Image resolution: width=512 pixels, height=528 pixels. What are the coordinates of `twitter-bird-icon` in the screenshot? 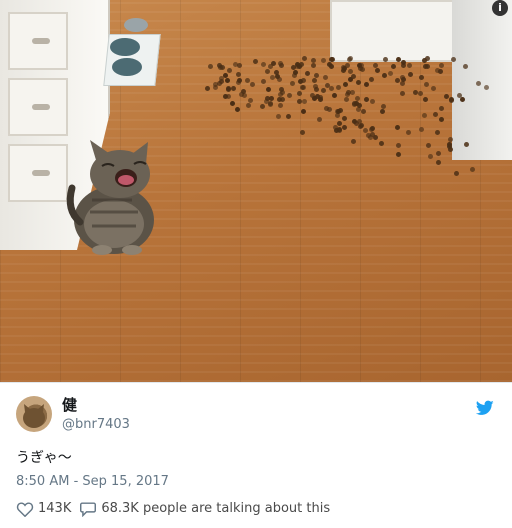 It's located at (485, 408).